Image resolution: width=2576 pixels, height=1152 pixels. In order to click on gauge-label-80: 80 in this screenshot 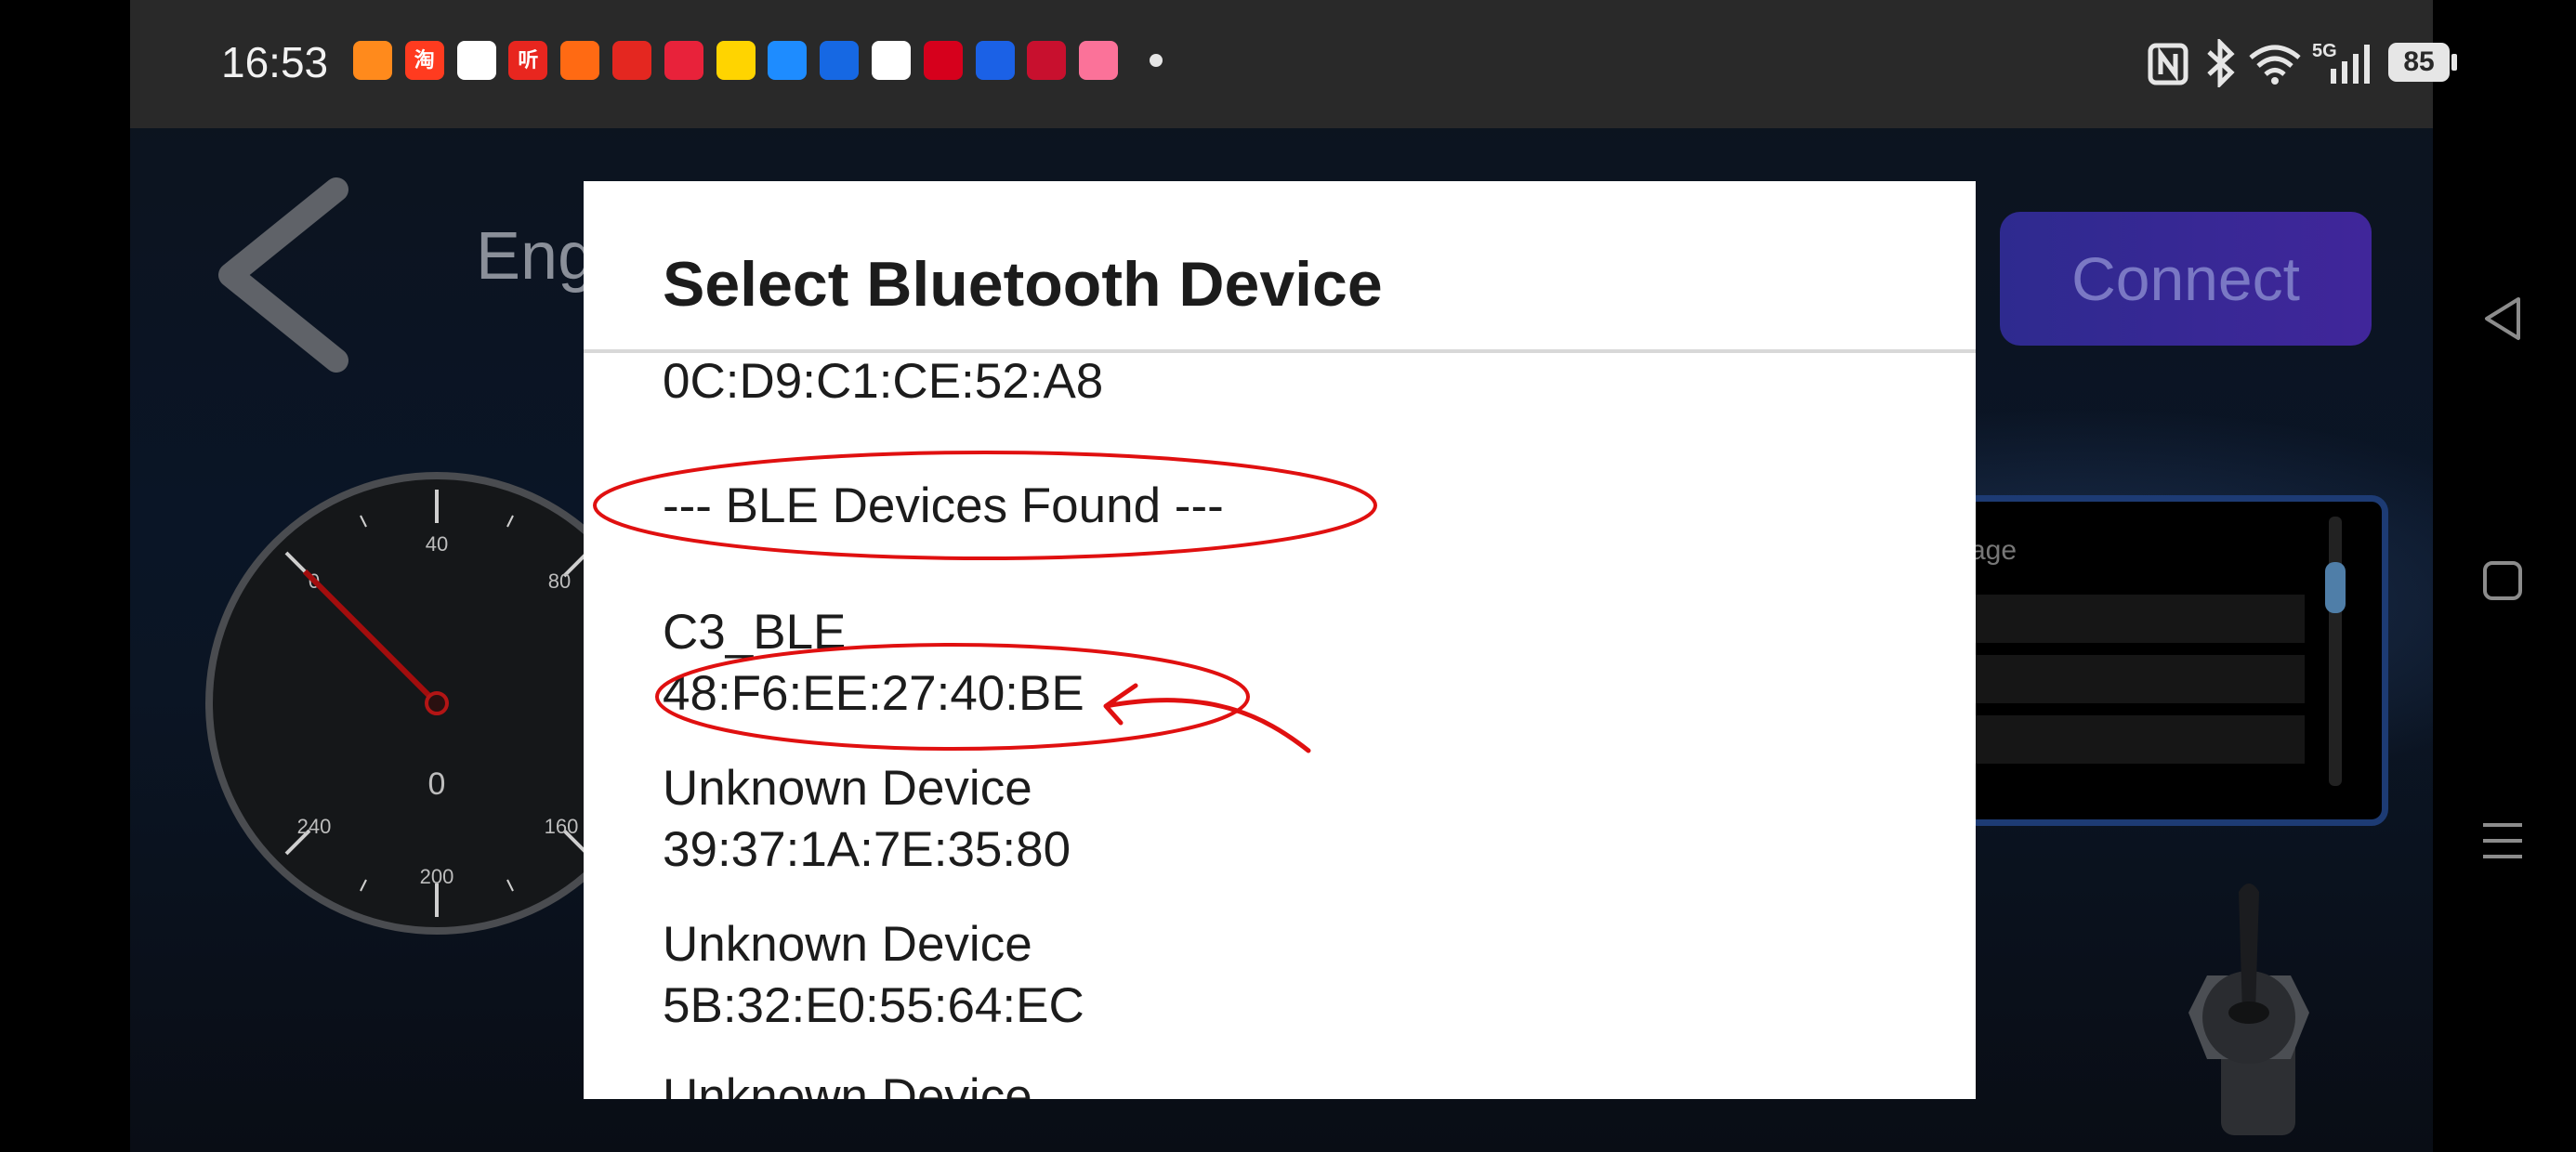, I will do `click(559, 581)`.